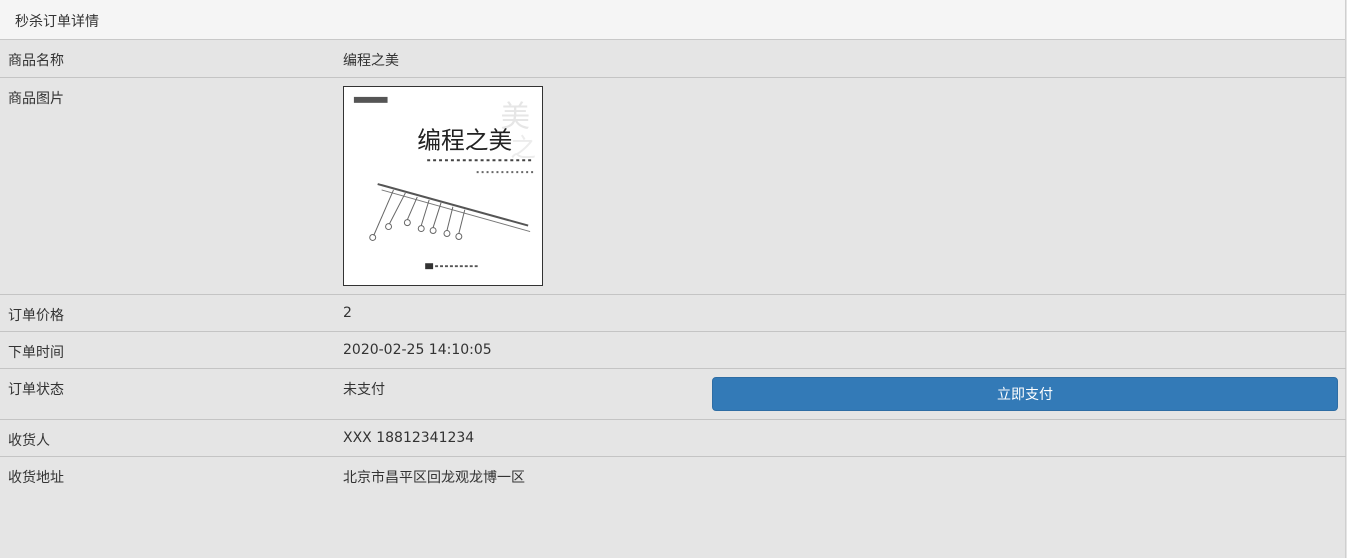  What do you see at coordinates (840, 313) in the screenshot?
I see `order-price-value: 2` at bounding box center [840, 313].